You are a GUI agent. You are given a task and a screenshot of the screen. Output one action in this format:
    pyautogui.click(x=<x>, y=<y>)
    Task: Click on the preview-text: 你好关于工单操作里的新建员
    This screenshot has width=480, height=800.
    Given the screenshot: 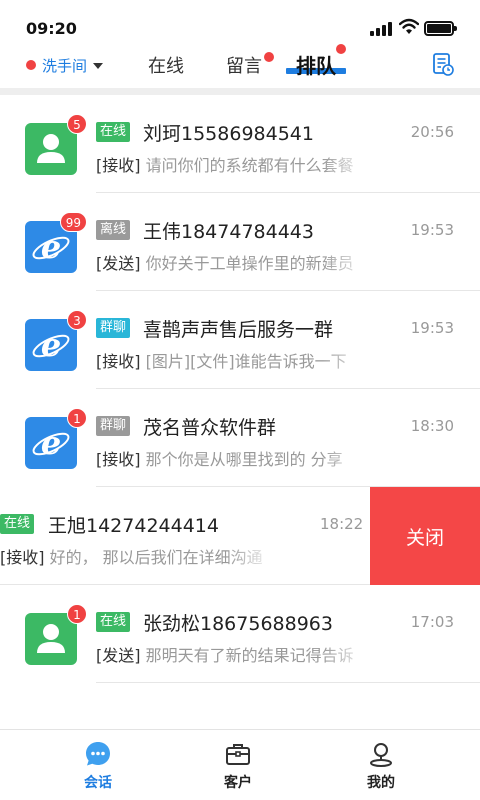 What is the action you would take?
    pyautogui.click(x=249, y=263)
    